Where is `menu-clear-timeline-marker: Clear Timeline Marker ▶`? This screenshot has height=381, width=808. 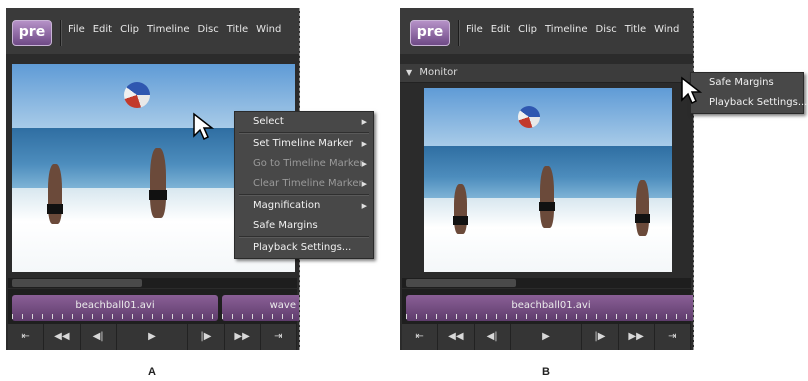
menu-clear-timeline-marker: Clear Timeline Marker ▶ is located at coordinates (304, 184).